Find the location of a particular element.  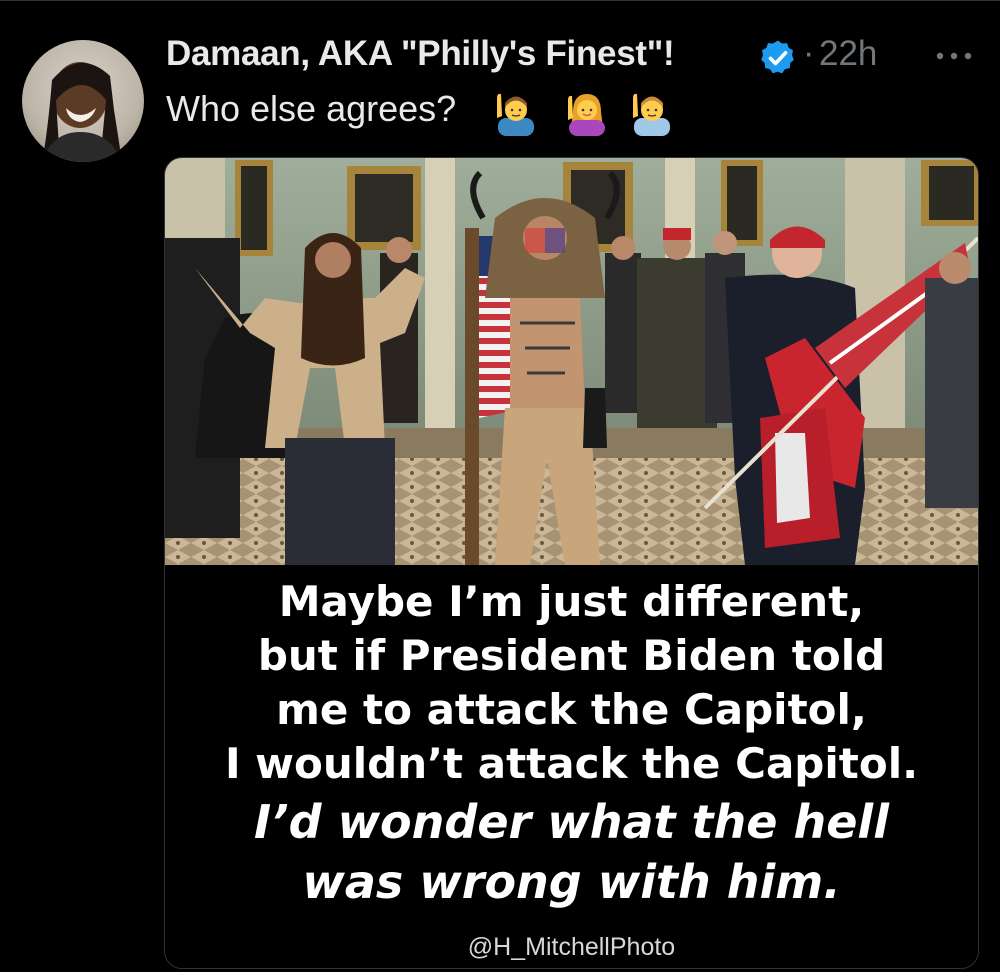

caption-line: but if President Biden told is located at coordinates (571, 655).